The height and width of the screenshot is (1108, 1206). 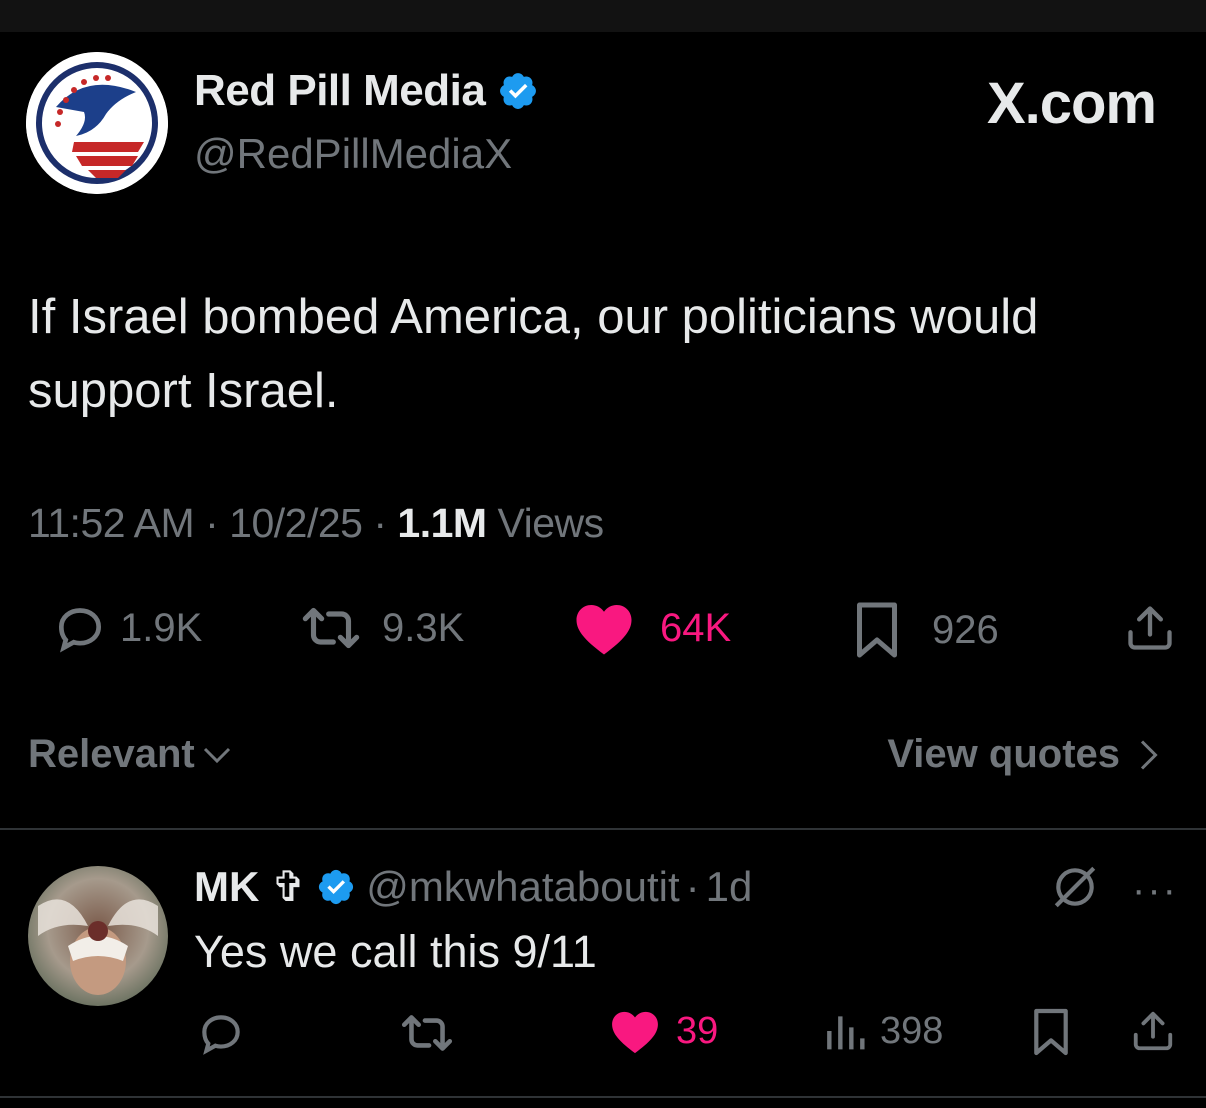 I want to click on author-avatar, so click(x=97, y=123).